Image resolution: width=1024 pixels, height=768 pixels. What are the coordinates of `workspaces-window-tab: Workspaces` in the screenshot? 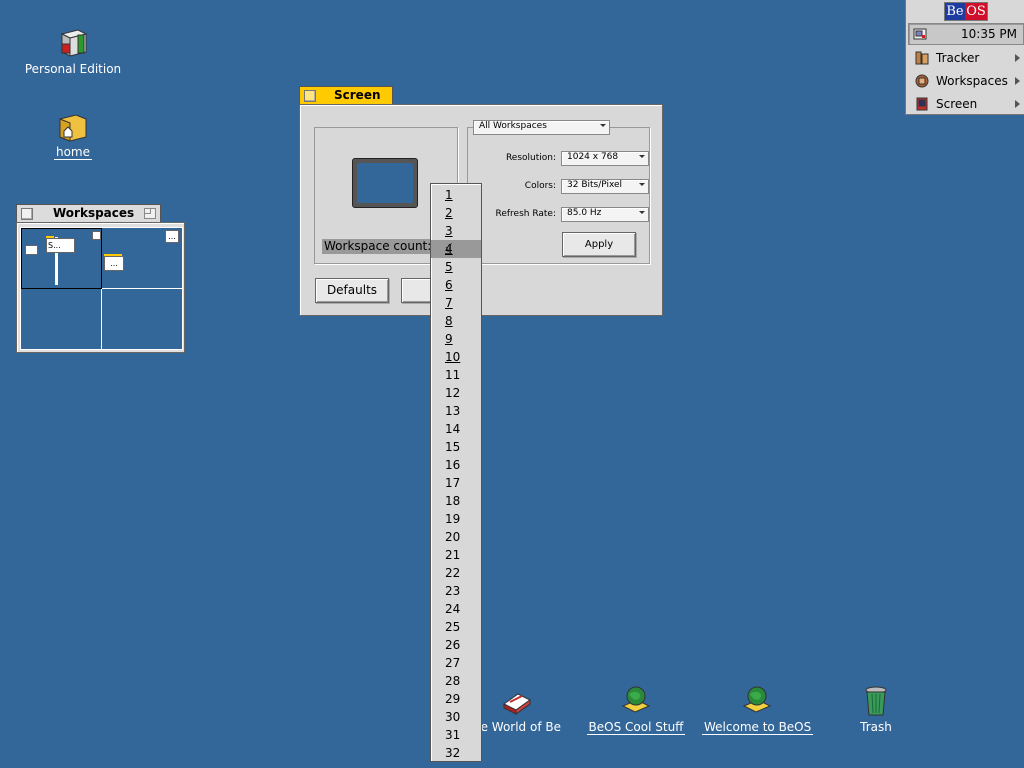 It's located at (88, 213).